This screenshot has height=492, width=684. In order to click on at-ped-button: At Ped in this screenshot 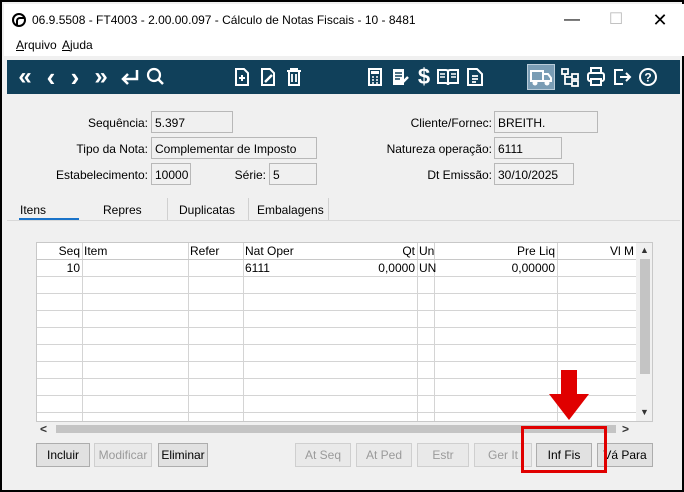, I will do `click(384, 455)`.